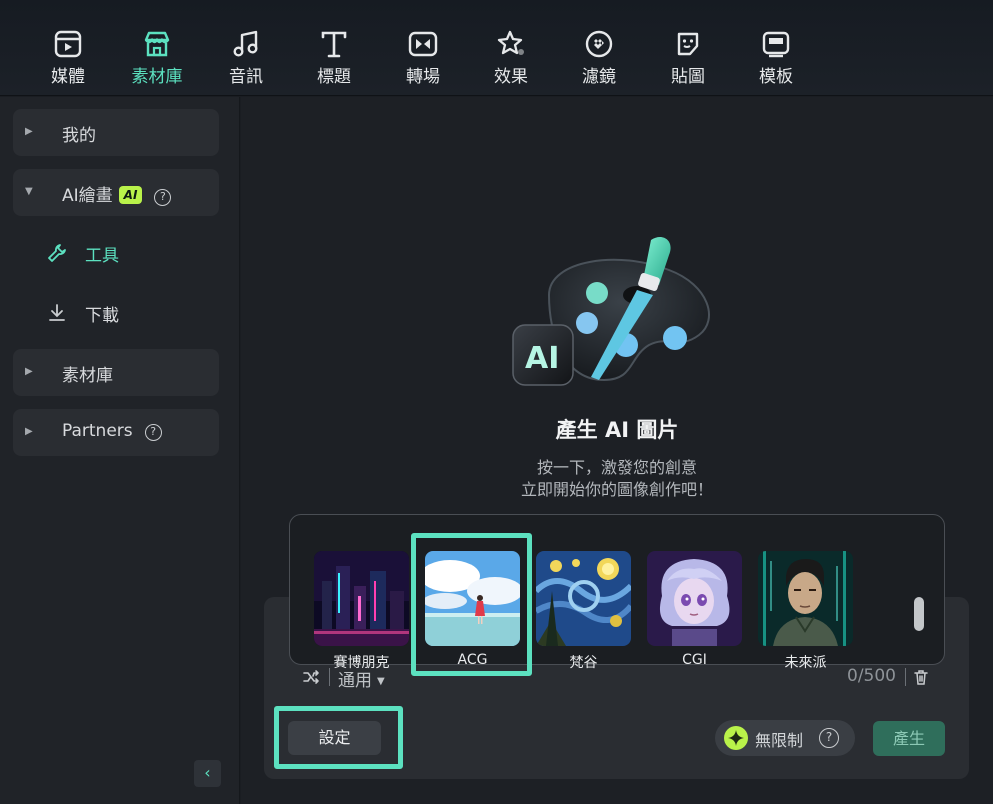 The height and width of the screenshot is (804, 993). I want to click on top-toolbar: 媒體 素材庫 音訊 標題 轉場 效果 濾鏡 貼圖 模板, so click(496, 48).